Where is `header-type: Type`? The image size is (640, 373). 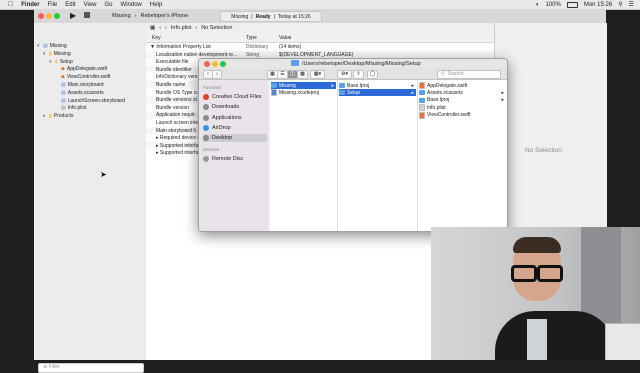 header-type: Type is located at coordinates (251, 38).